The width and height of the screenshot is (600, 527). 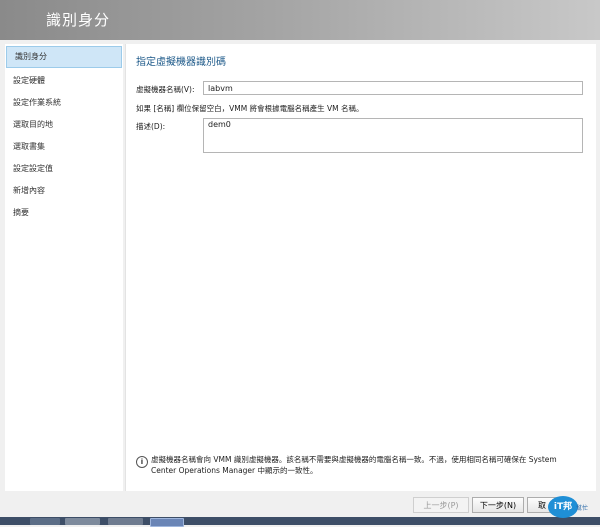 What do you see at coordinates (498, 505) in the screenshot?
I see `next-button: 下一步(N)` at bounding box center [498, 505].